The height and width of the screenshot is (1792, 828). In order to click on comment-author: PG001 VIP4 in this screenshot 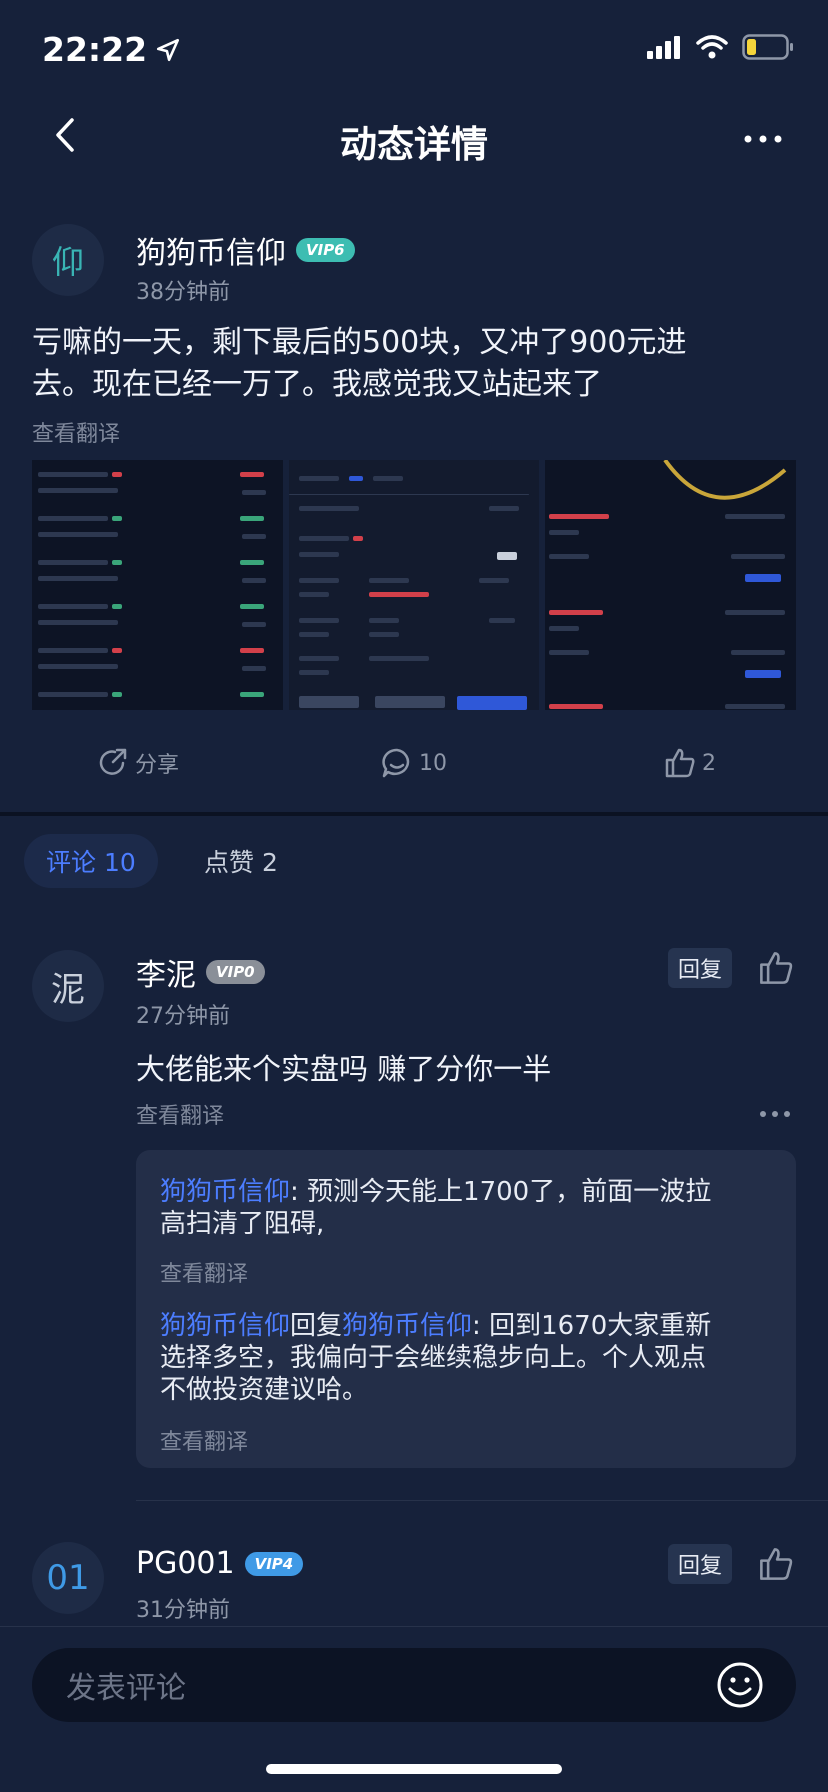, I will do `click(220, 1563)`.